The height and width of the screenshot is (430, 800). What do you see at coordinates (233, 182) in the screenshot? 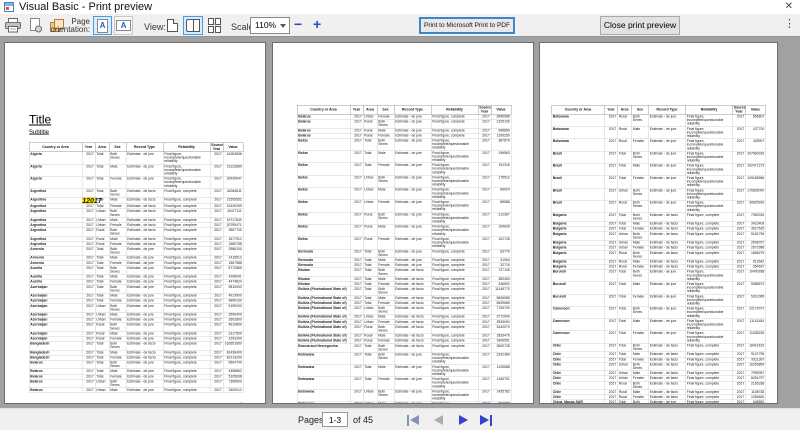
I see `table-cell: 20939947` at bounding box center [233, 182].